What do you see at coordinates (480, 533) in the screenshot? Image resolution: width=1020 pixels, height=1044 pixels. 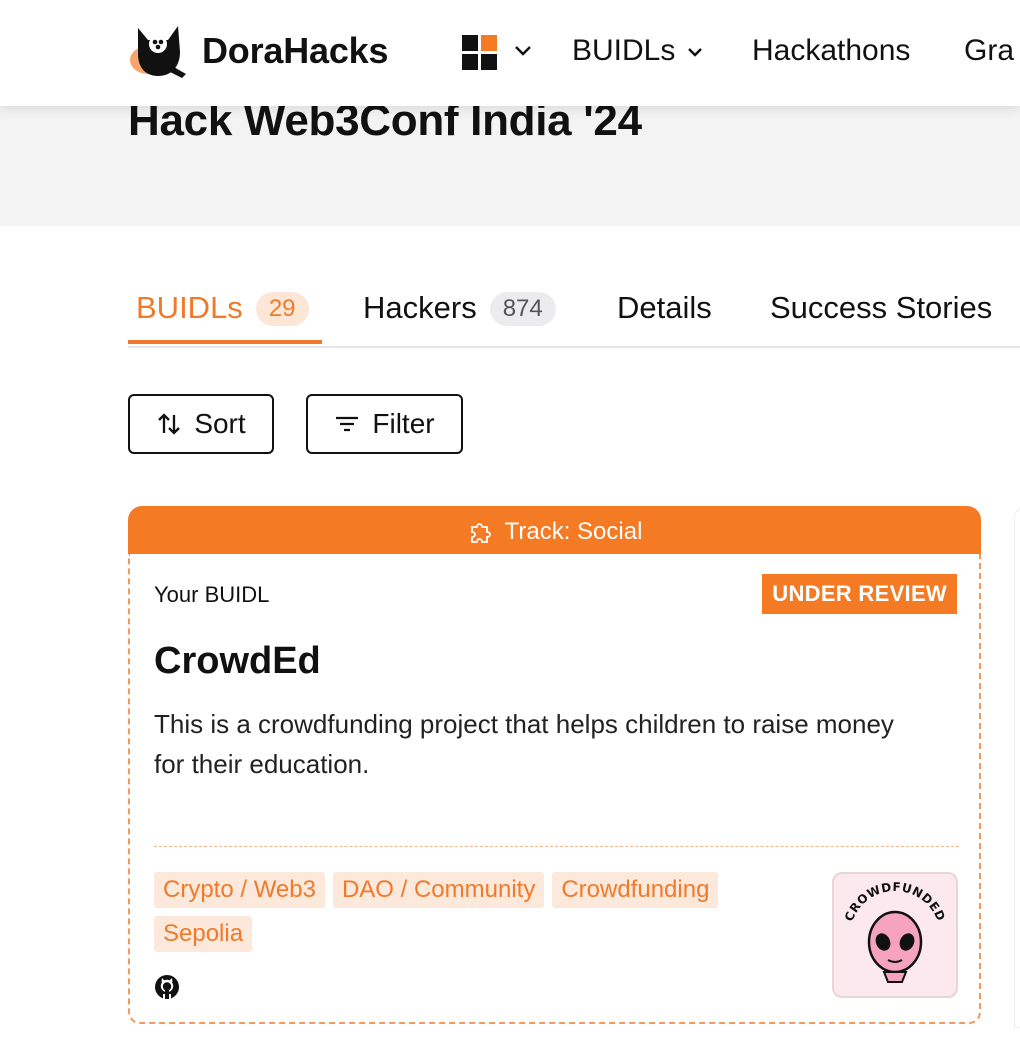 I see `puzzle-piece-icon` at bounding box center [480, 533].